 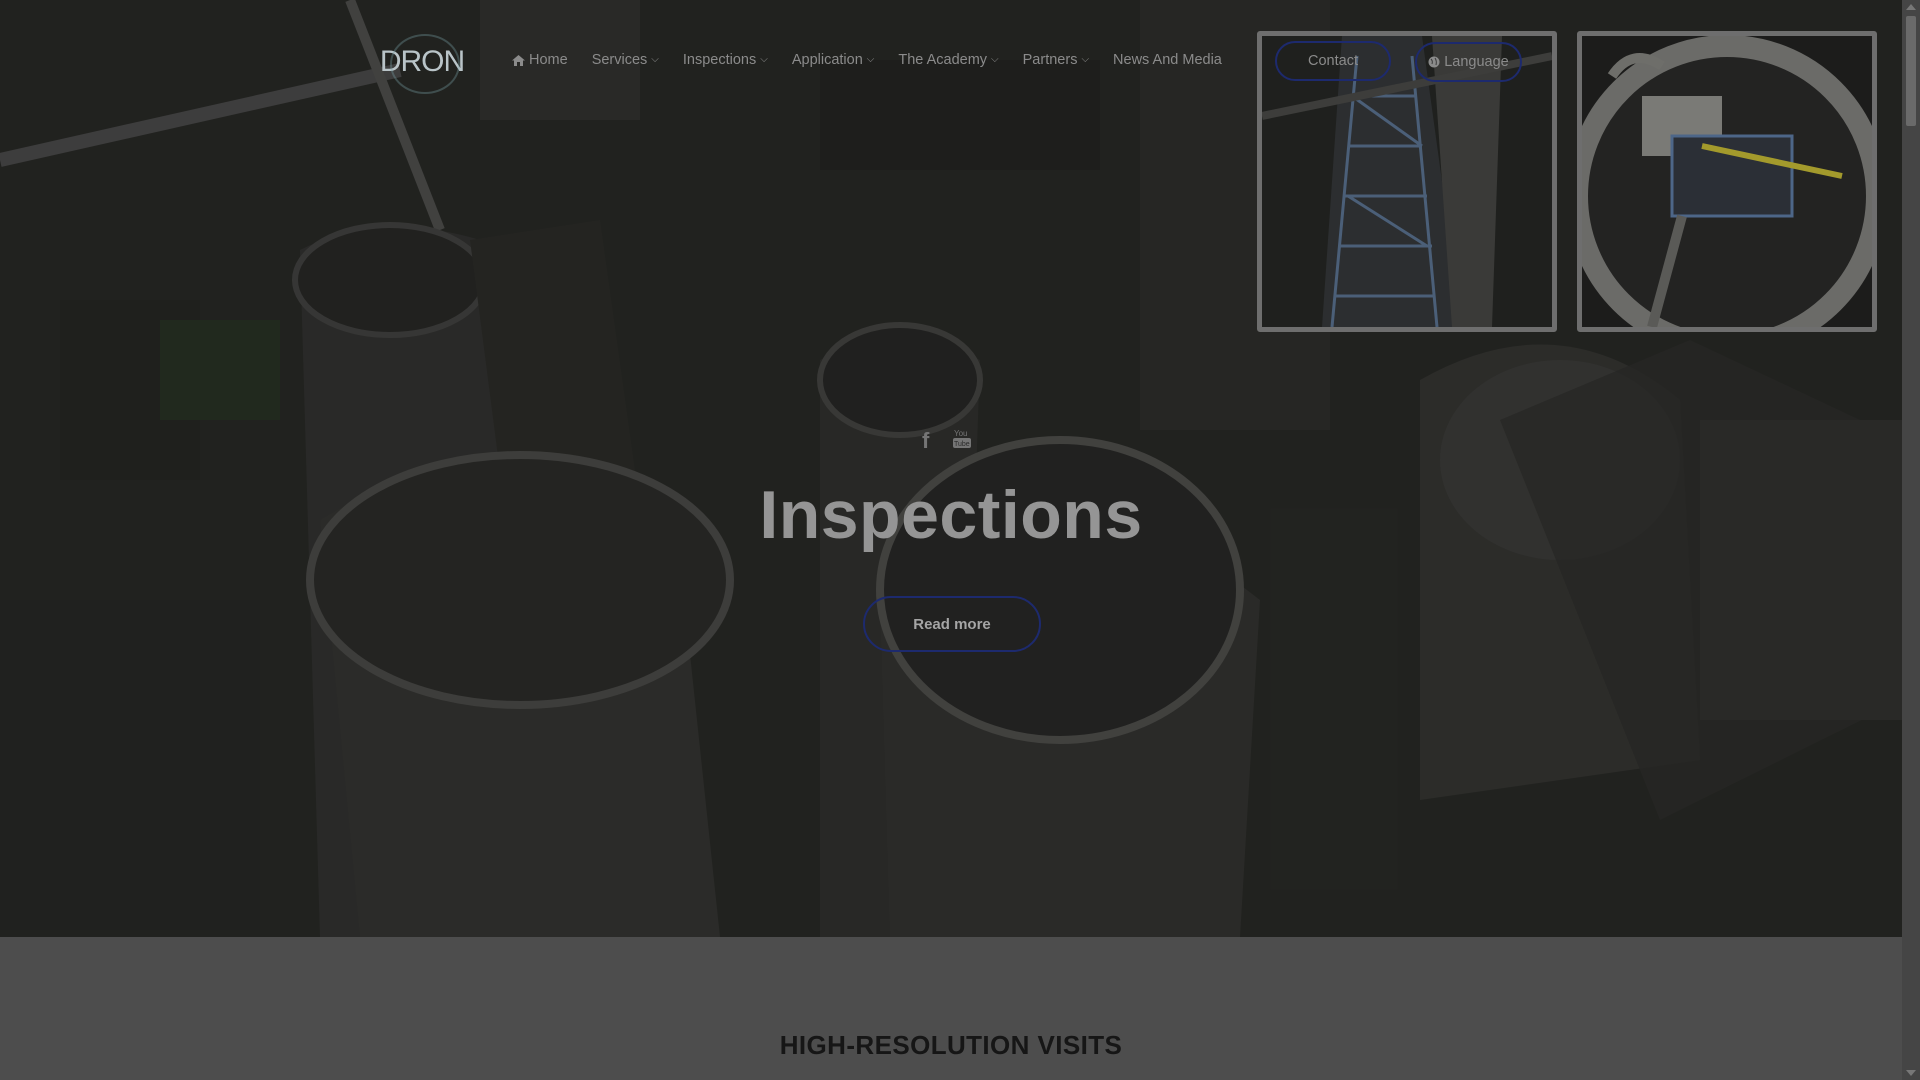 I want to click on nav-item-home: Home, so click(x=540, y=60).